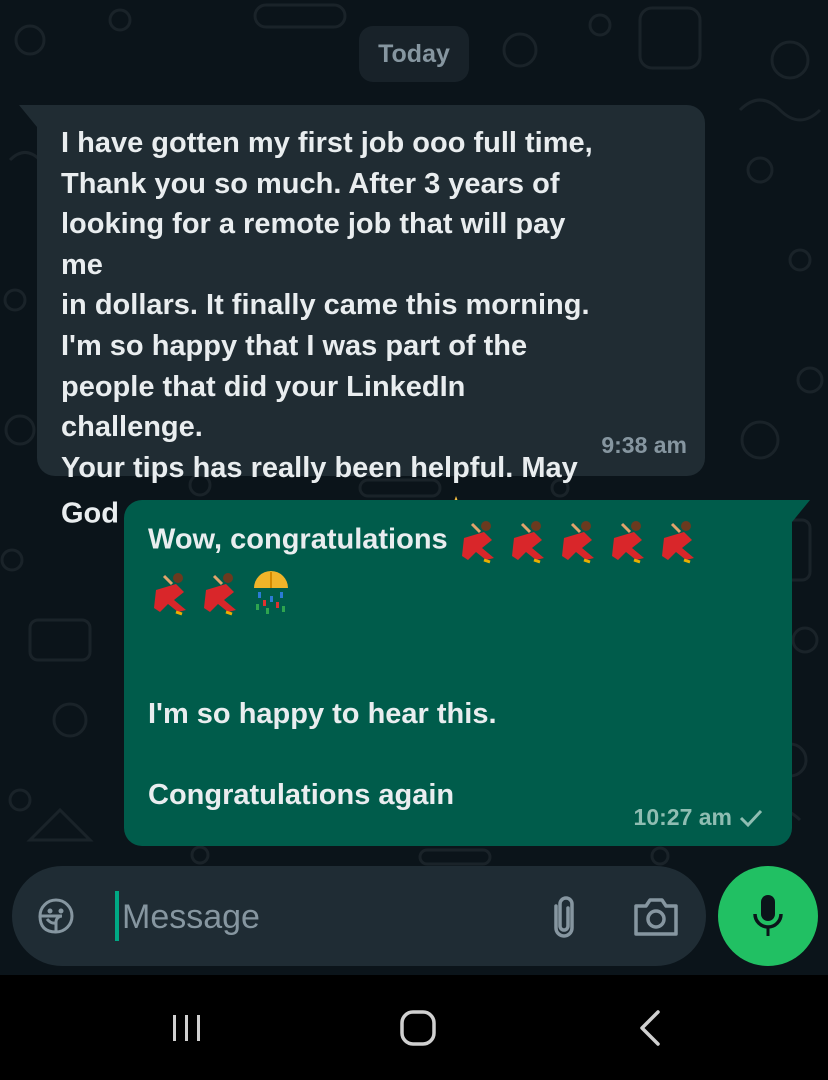  What do you see at coordinates (310, 183) in the screenshot?
I see `message-line: Thank you so much. After 3 years of` at bounding box center [310, 183].